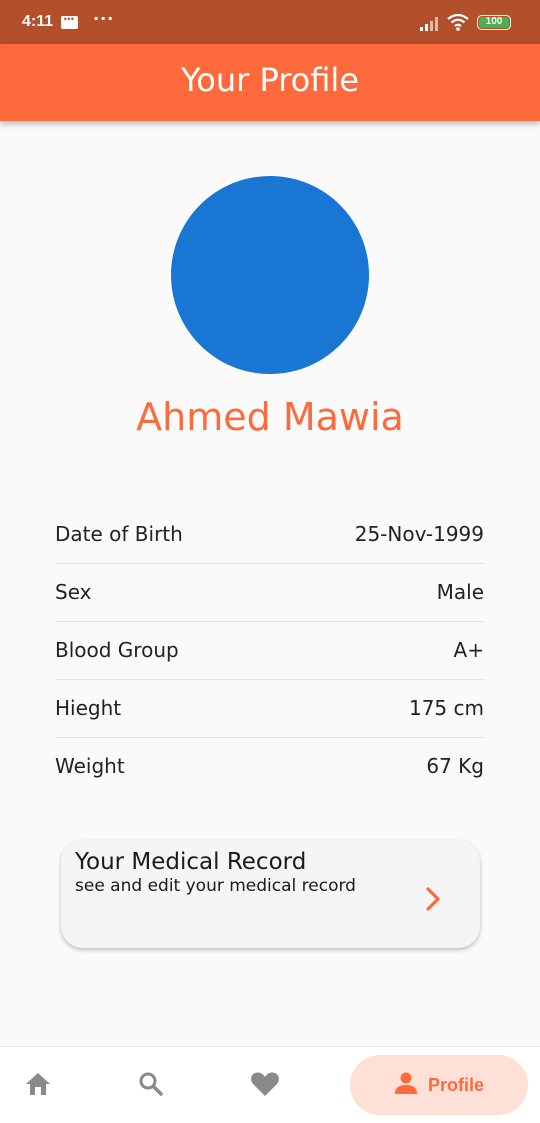  Describe the element at coordinates (430, 25) in the screenshot. I see `signal-icon` at that location.